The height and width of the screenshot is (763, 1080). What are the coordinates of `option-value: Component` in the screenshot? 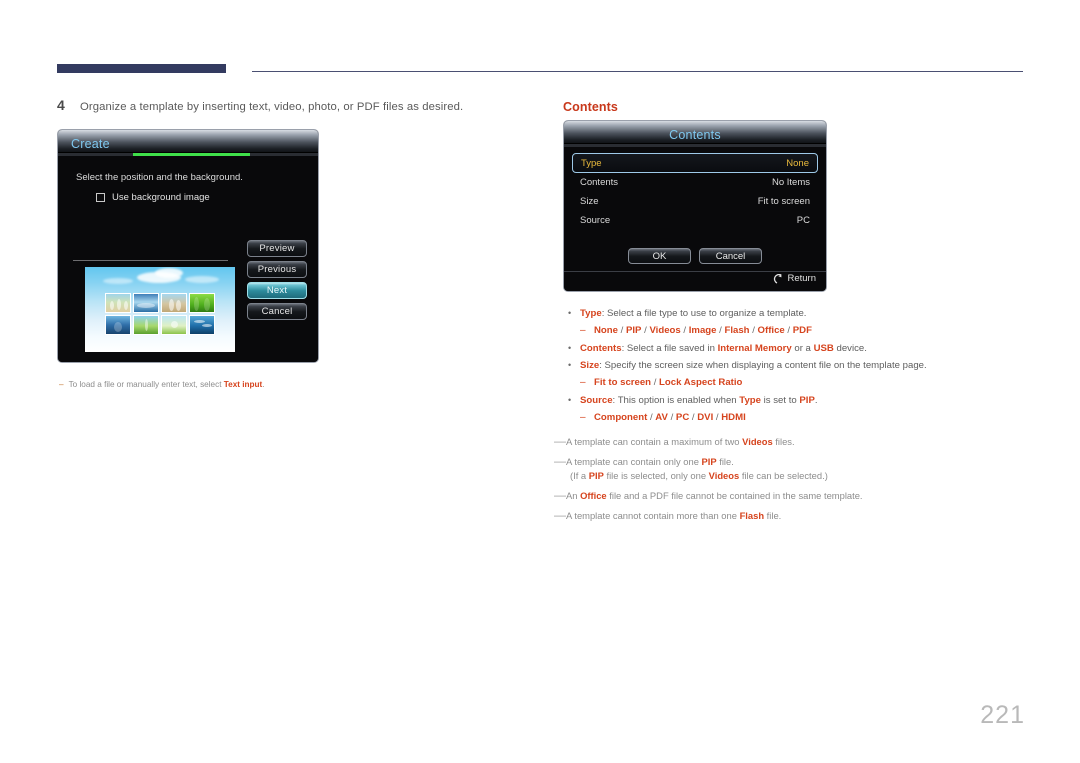 It's located at (621, 417).